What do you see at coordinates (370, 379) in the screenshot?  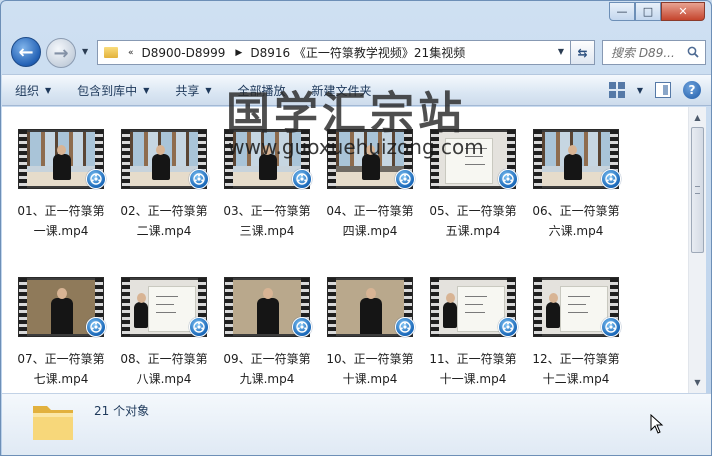 I see `file-name-line2: 十课.mp4` at bounding box center [370, 379].